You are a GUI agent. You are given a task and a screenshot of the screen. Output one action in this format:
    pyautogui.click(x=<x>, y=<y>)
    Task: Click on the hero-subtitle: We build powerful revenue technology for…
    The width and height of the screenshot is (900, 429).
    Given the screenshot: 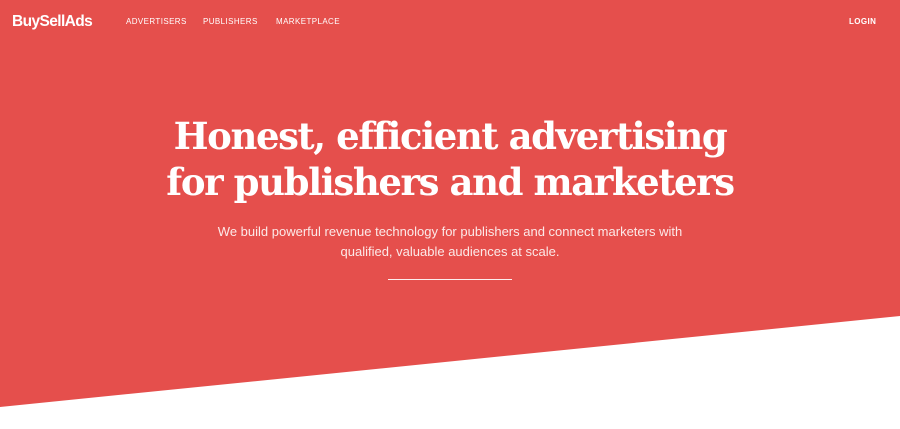 What is the action you would take?
    pyautogui.click(x=450, y=242)
    